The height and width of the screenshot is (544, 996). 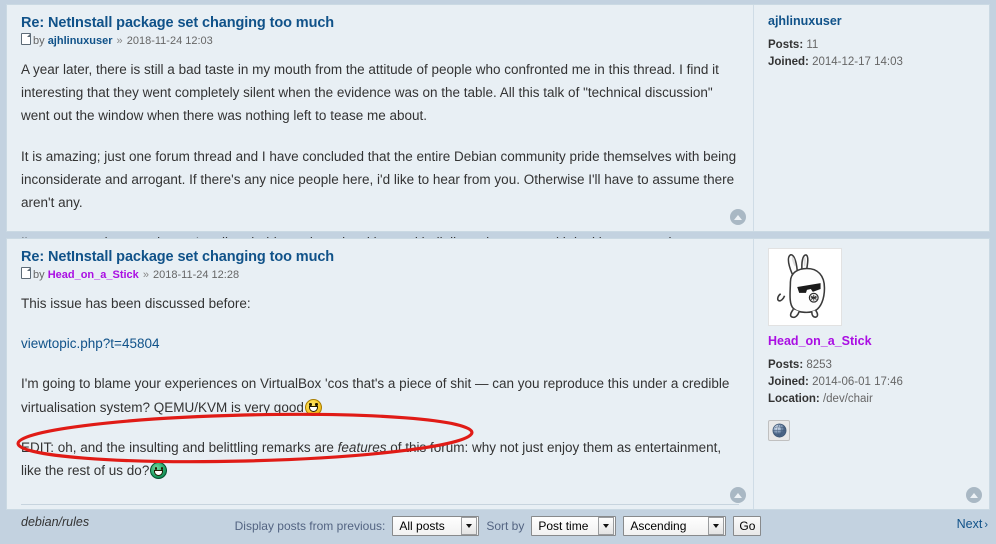 I want to click on post-meta: by ajhlinuxuser » 2018-11-24 12:03, so click(x=380, y=40).